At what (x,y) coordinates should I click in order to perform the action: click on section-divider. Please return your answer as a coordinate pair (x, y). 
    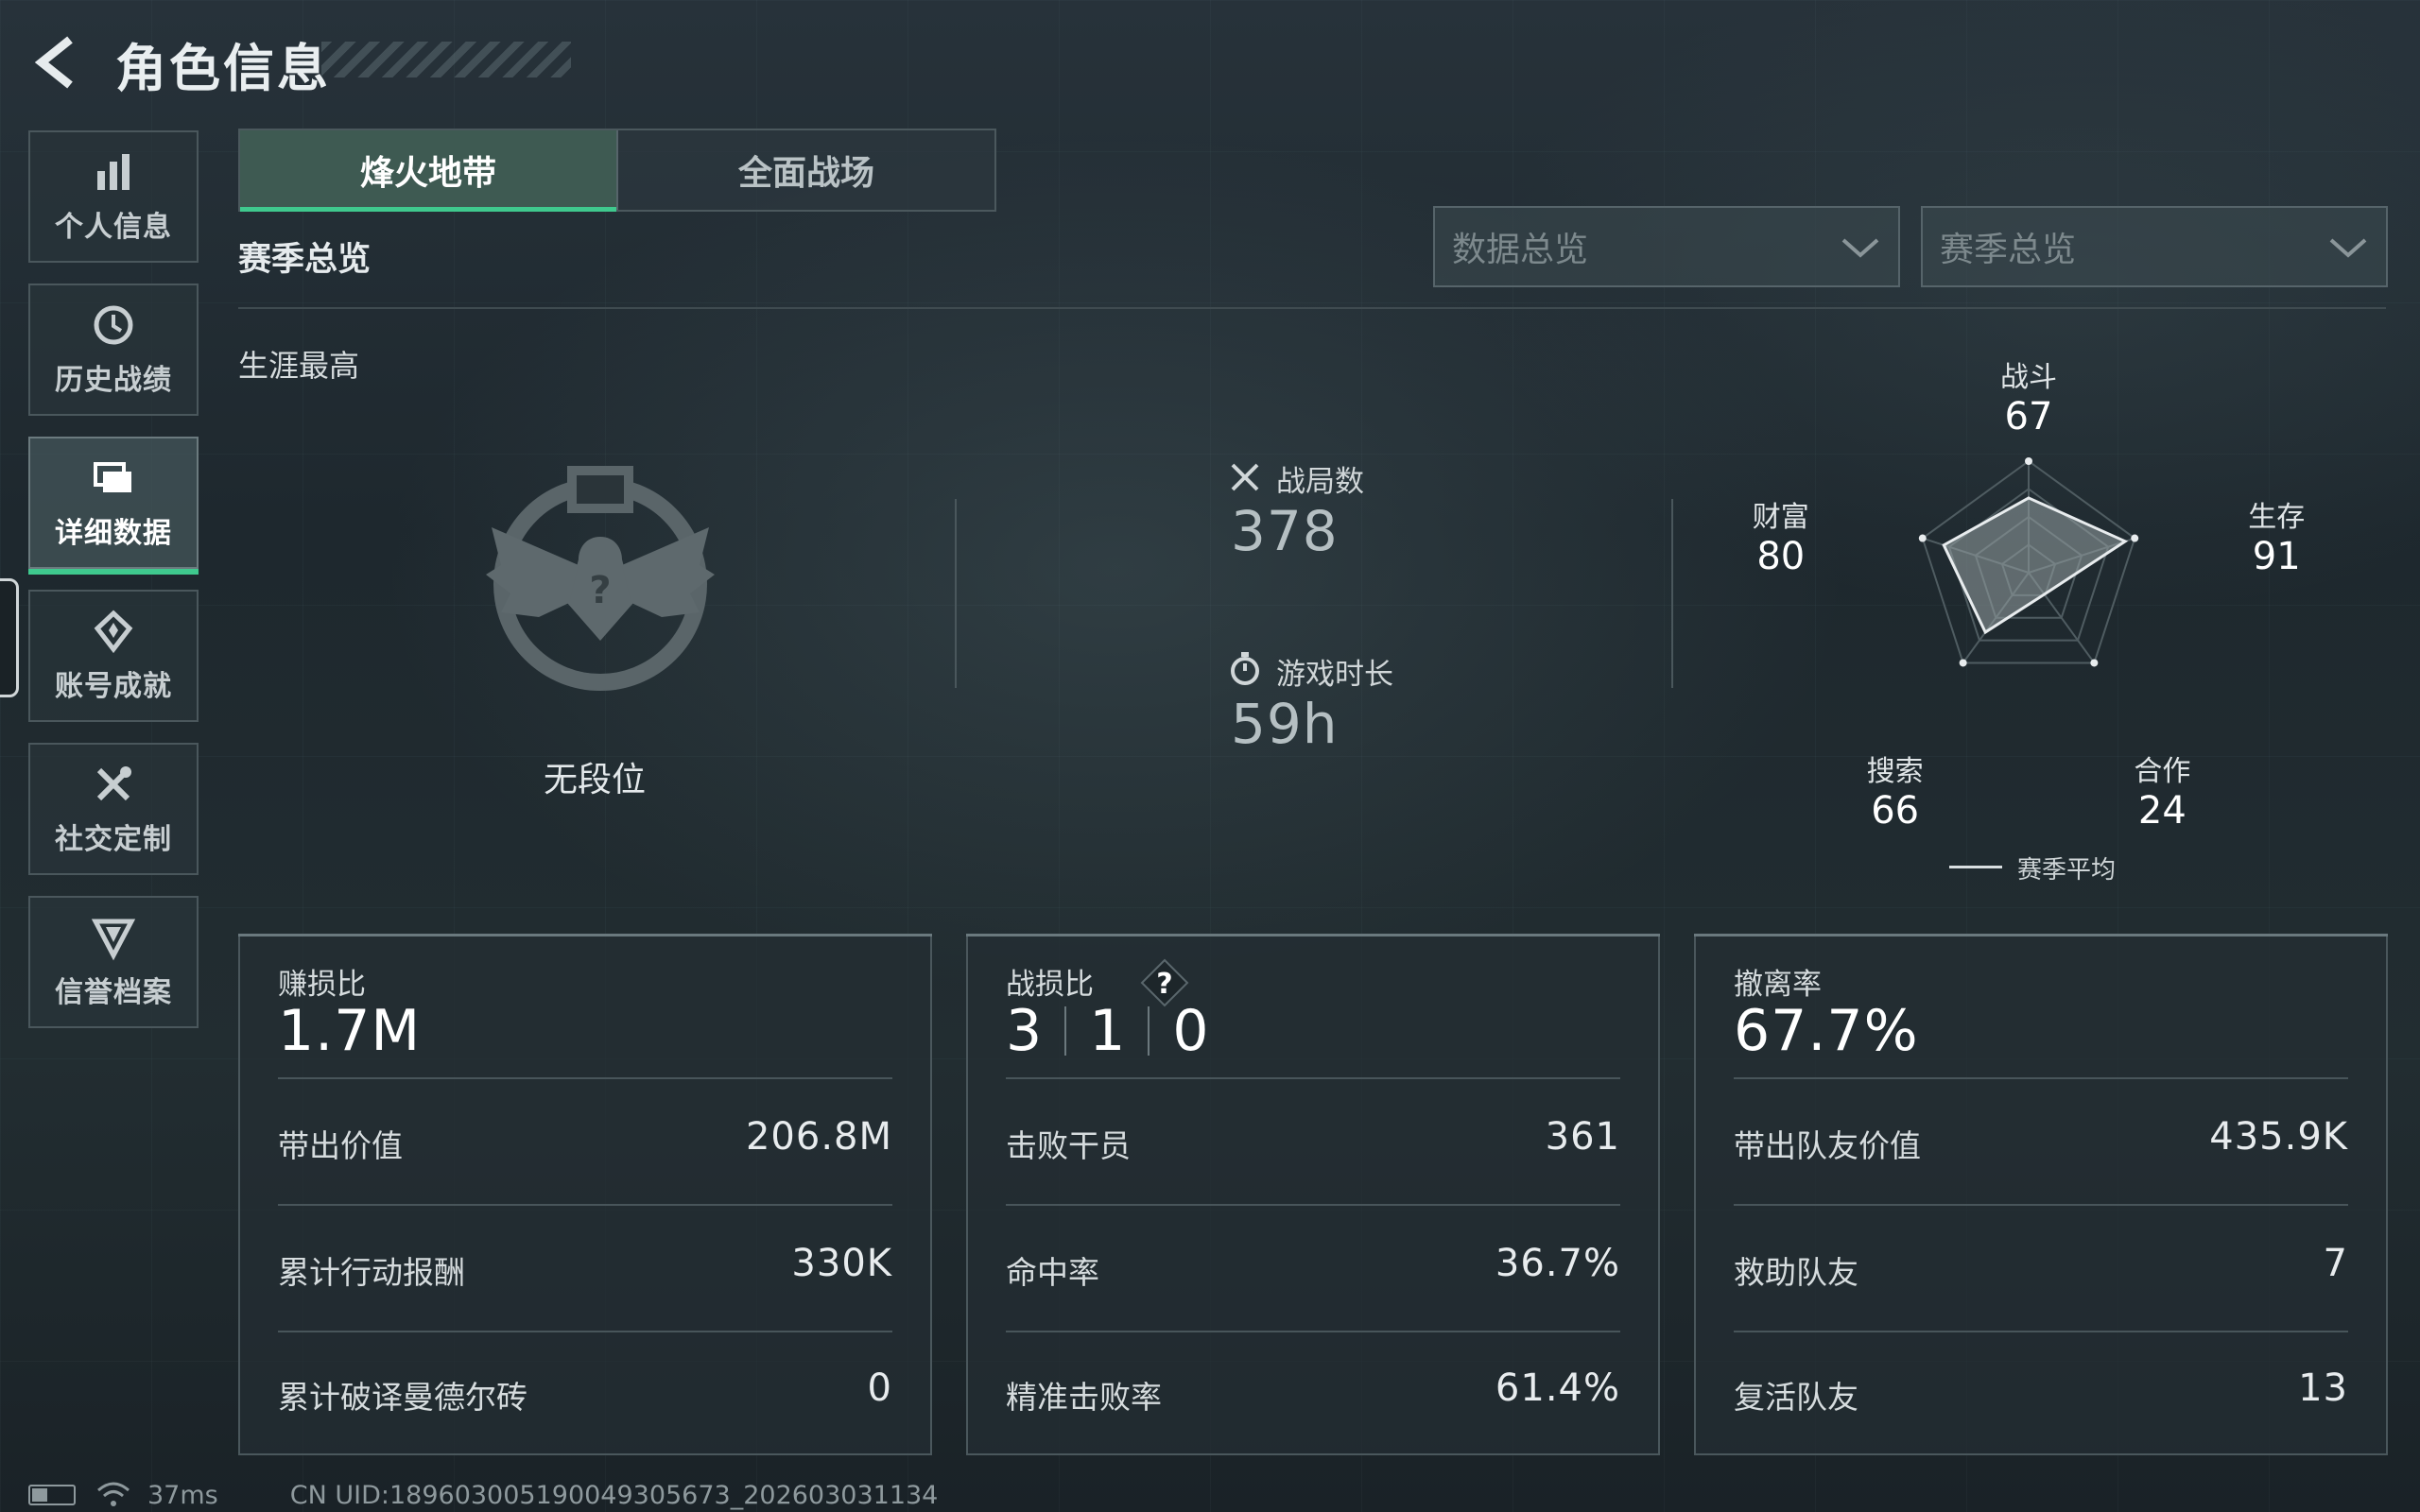
    Looking at the image, I should click on (1312, 308).